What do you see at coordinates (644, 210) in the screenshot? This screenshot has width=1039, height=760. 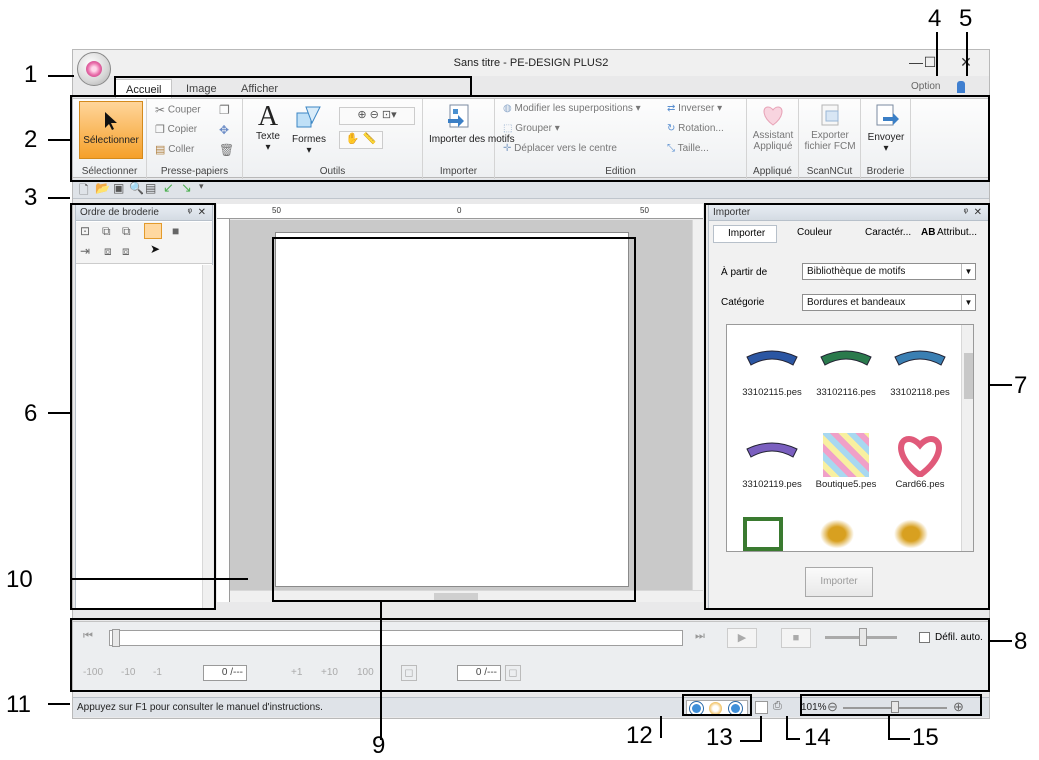 I see `ruler-label-right: 50` at bounding box center [644, 210].